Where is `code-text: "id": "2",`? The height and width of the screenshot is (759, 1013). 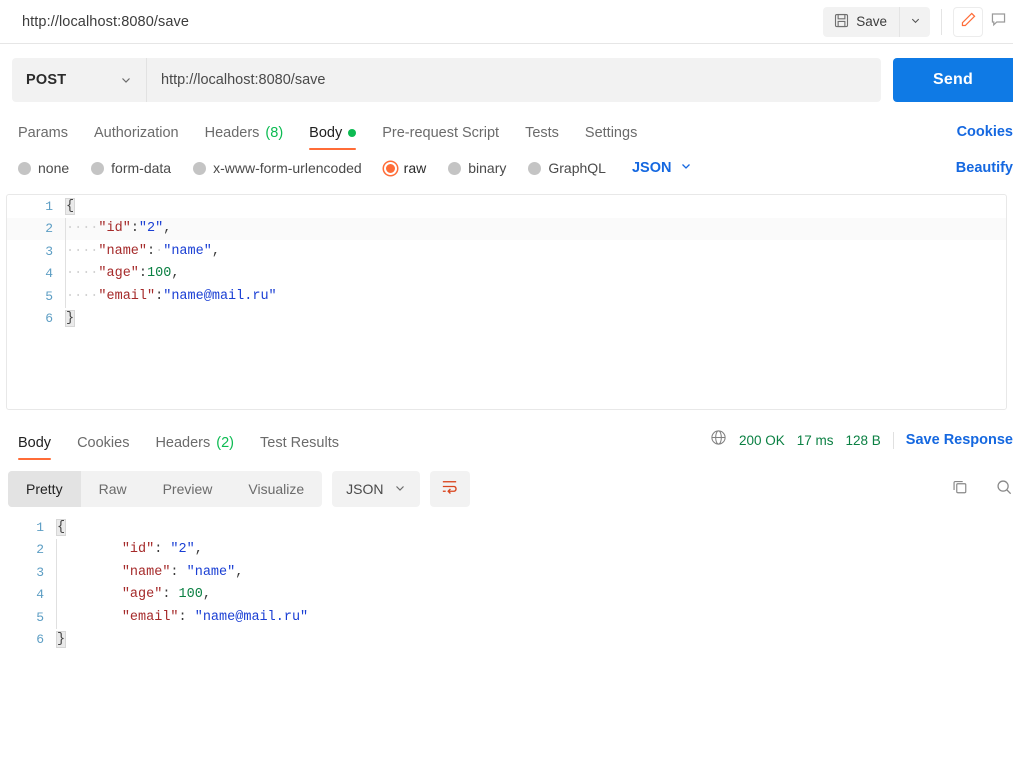 code-text: "id": "2", is located at coordinates (130, 549).